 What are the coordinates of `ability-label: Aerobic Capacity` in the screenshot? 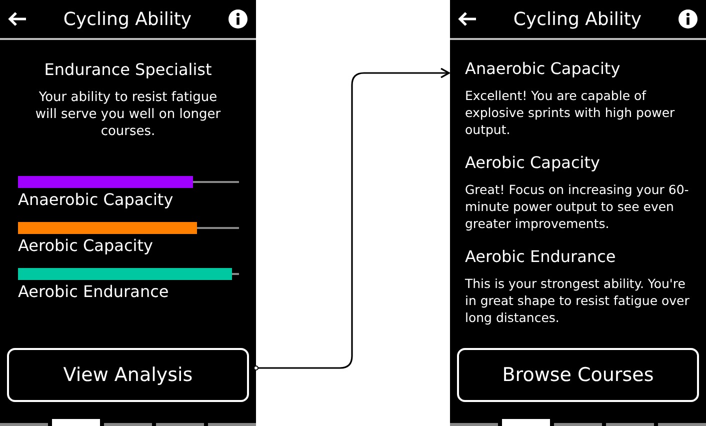 It's located at (86, 246).